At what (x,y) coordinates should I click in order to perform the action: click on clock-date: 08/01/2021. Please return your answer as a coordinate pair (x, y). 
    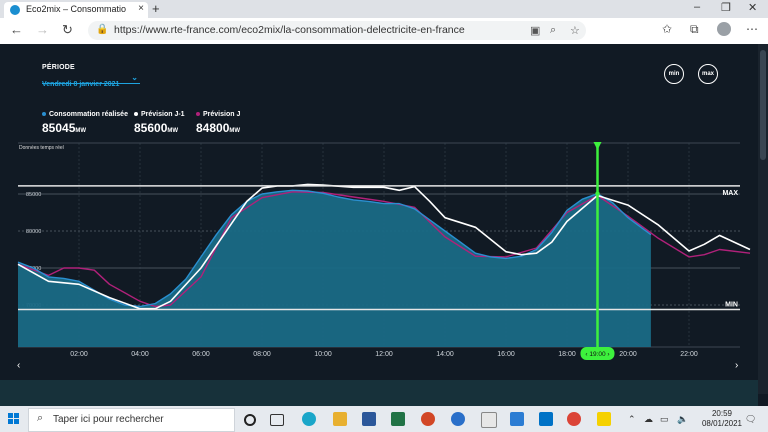
    Looking at the image, I should click on (721, 423).